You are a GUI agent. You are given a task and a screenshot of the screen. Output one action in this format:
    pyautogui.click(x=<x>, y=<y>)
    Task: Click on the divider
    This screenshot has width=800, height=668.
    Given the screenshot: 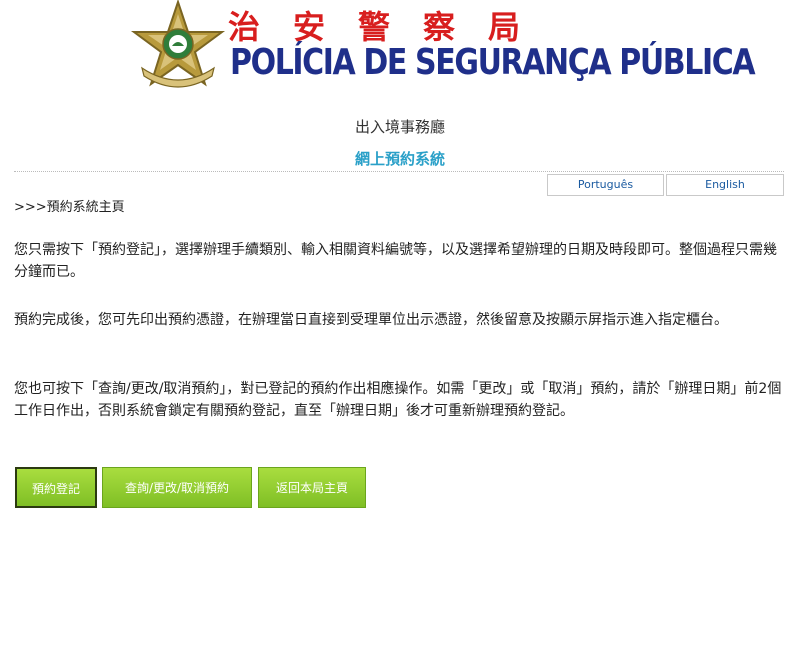 What is the action you would take?
    pyautogui.click(x=399, y=171)
    